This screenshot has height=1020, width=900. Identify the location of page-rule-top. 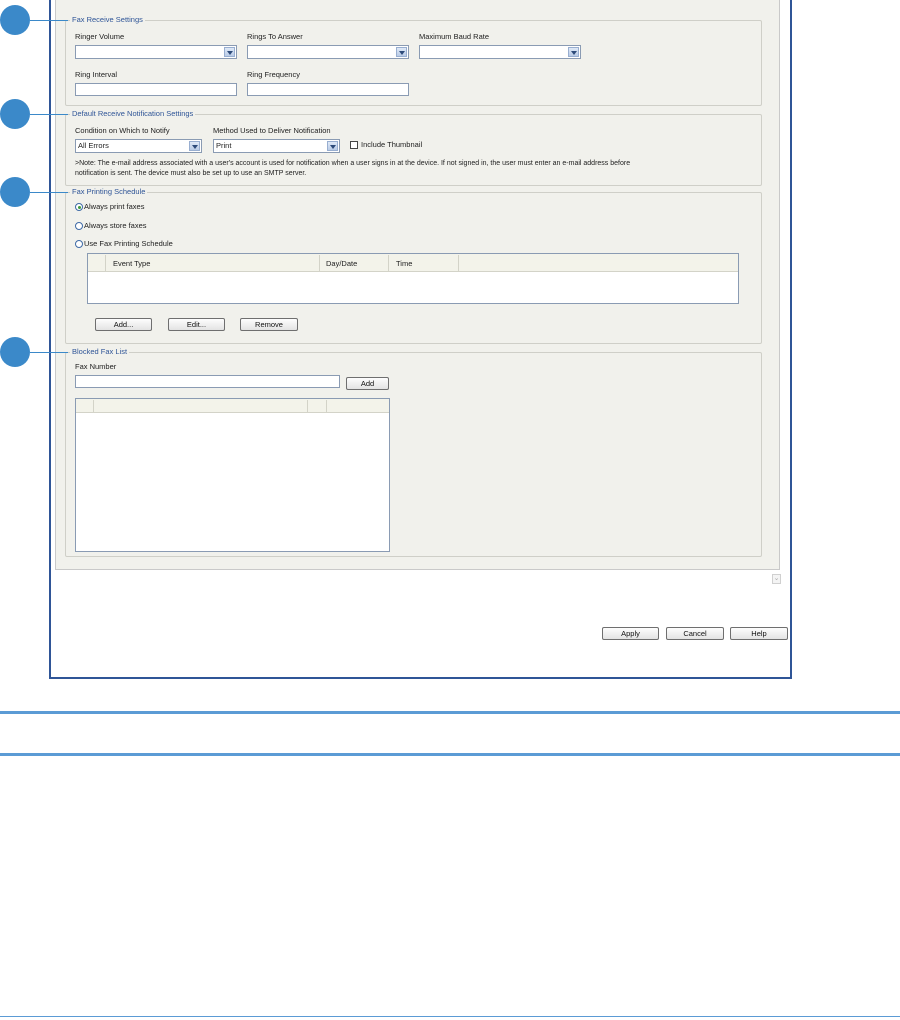
(450, 712).